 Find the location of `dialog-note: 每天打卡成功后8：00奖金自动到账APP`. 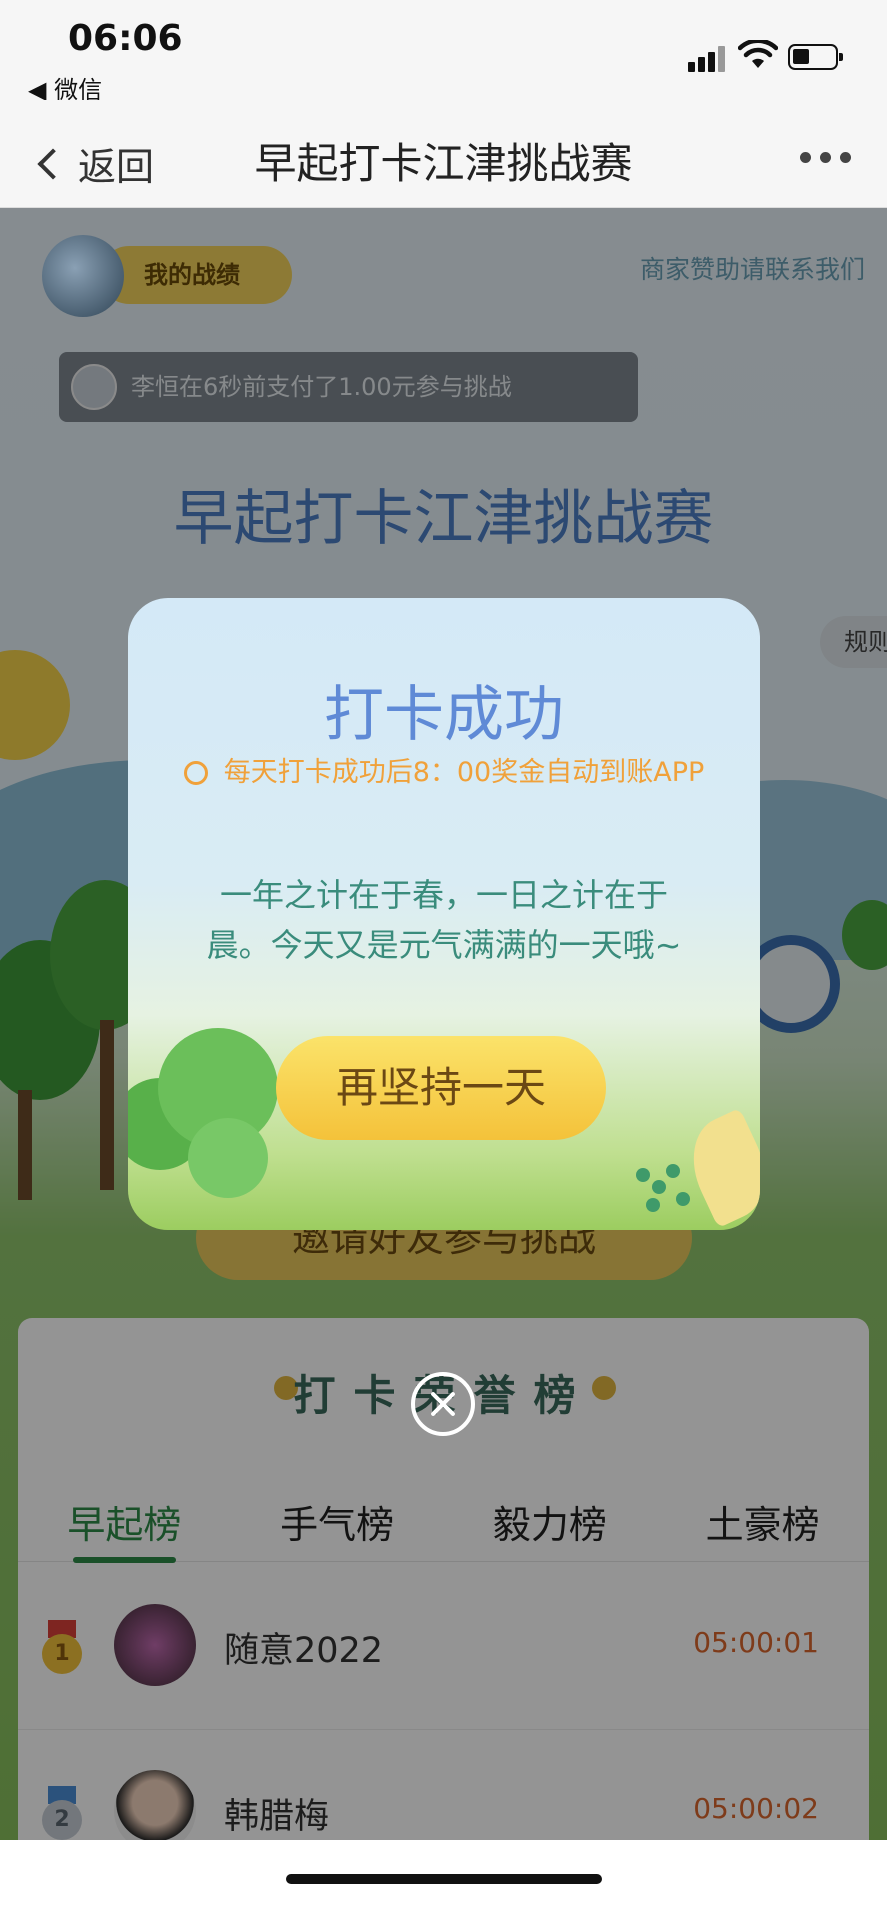

dialog-note: 每天打卡成功后8：00奖金自动到账APP is located at coordinates (444, 769).